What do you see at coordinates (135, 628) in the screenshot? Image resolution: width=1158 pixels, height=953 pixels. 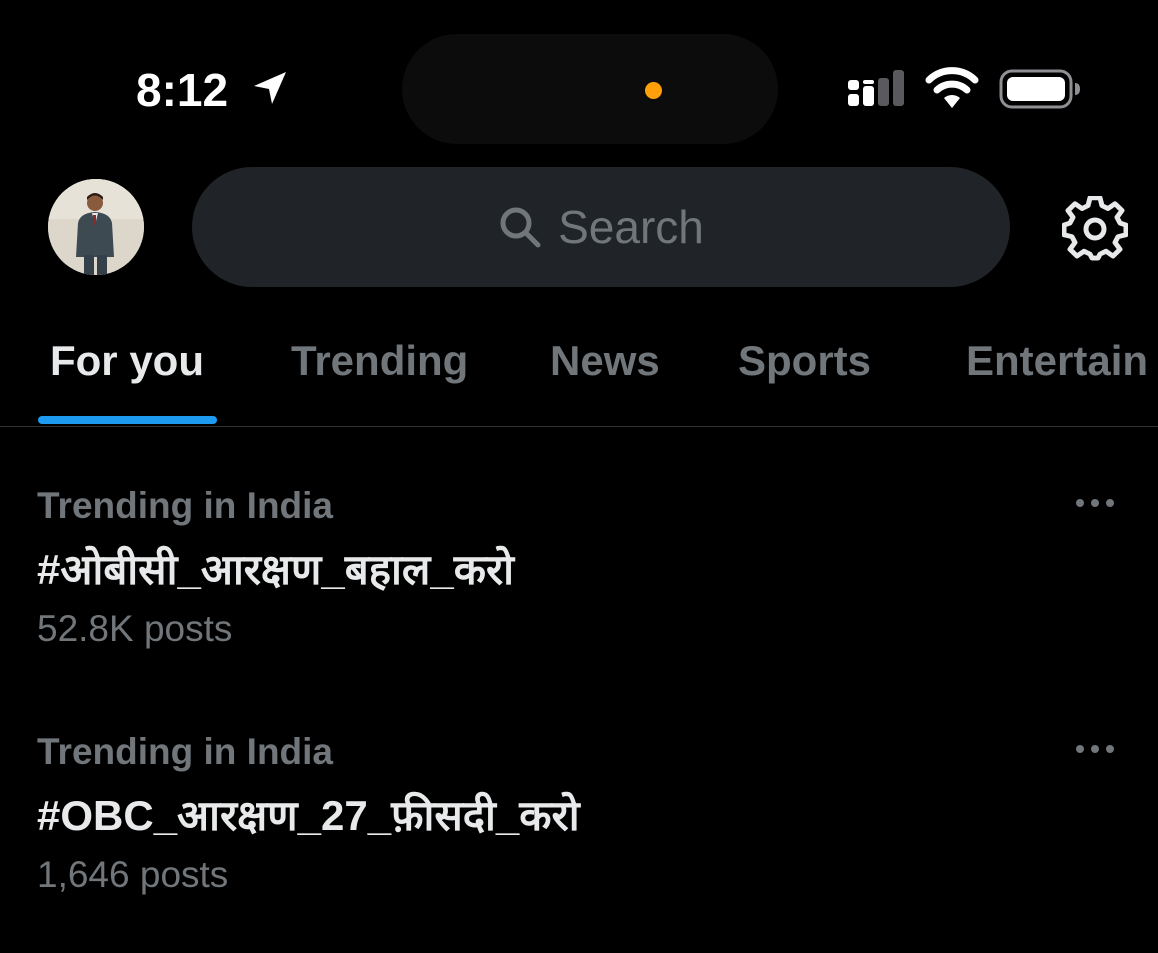 I see `trend-post-count: 52.8K posts` at bounding box center [135, 628].